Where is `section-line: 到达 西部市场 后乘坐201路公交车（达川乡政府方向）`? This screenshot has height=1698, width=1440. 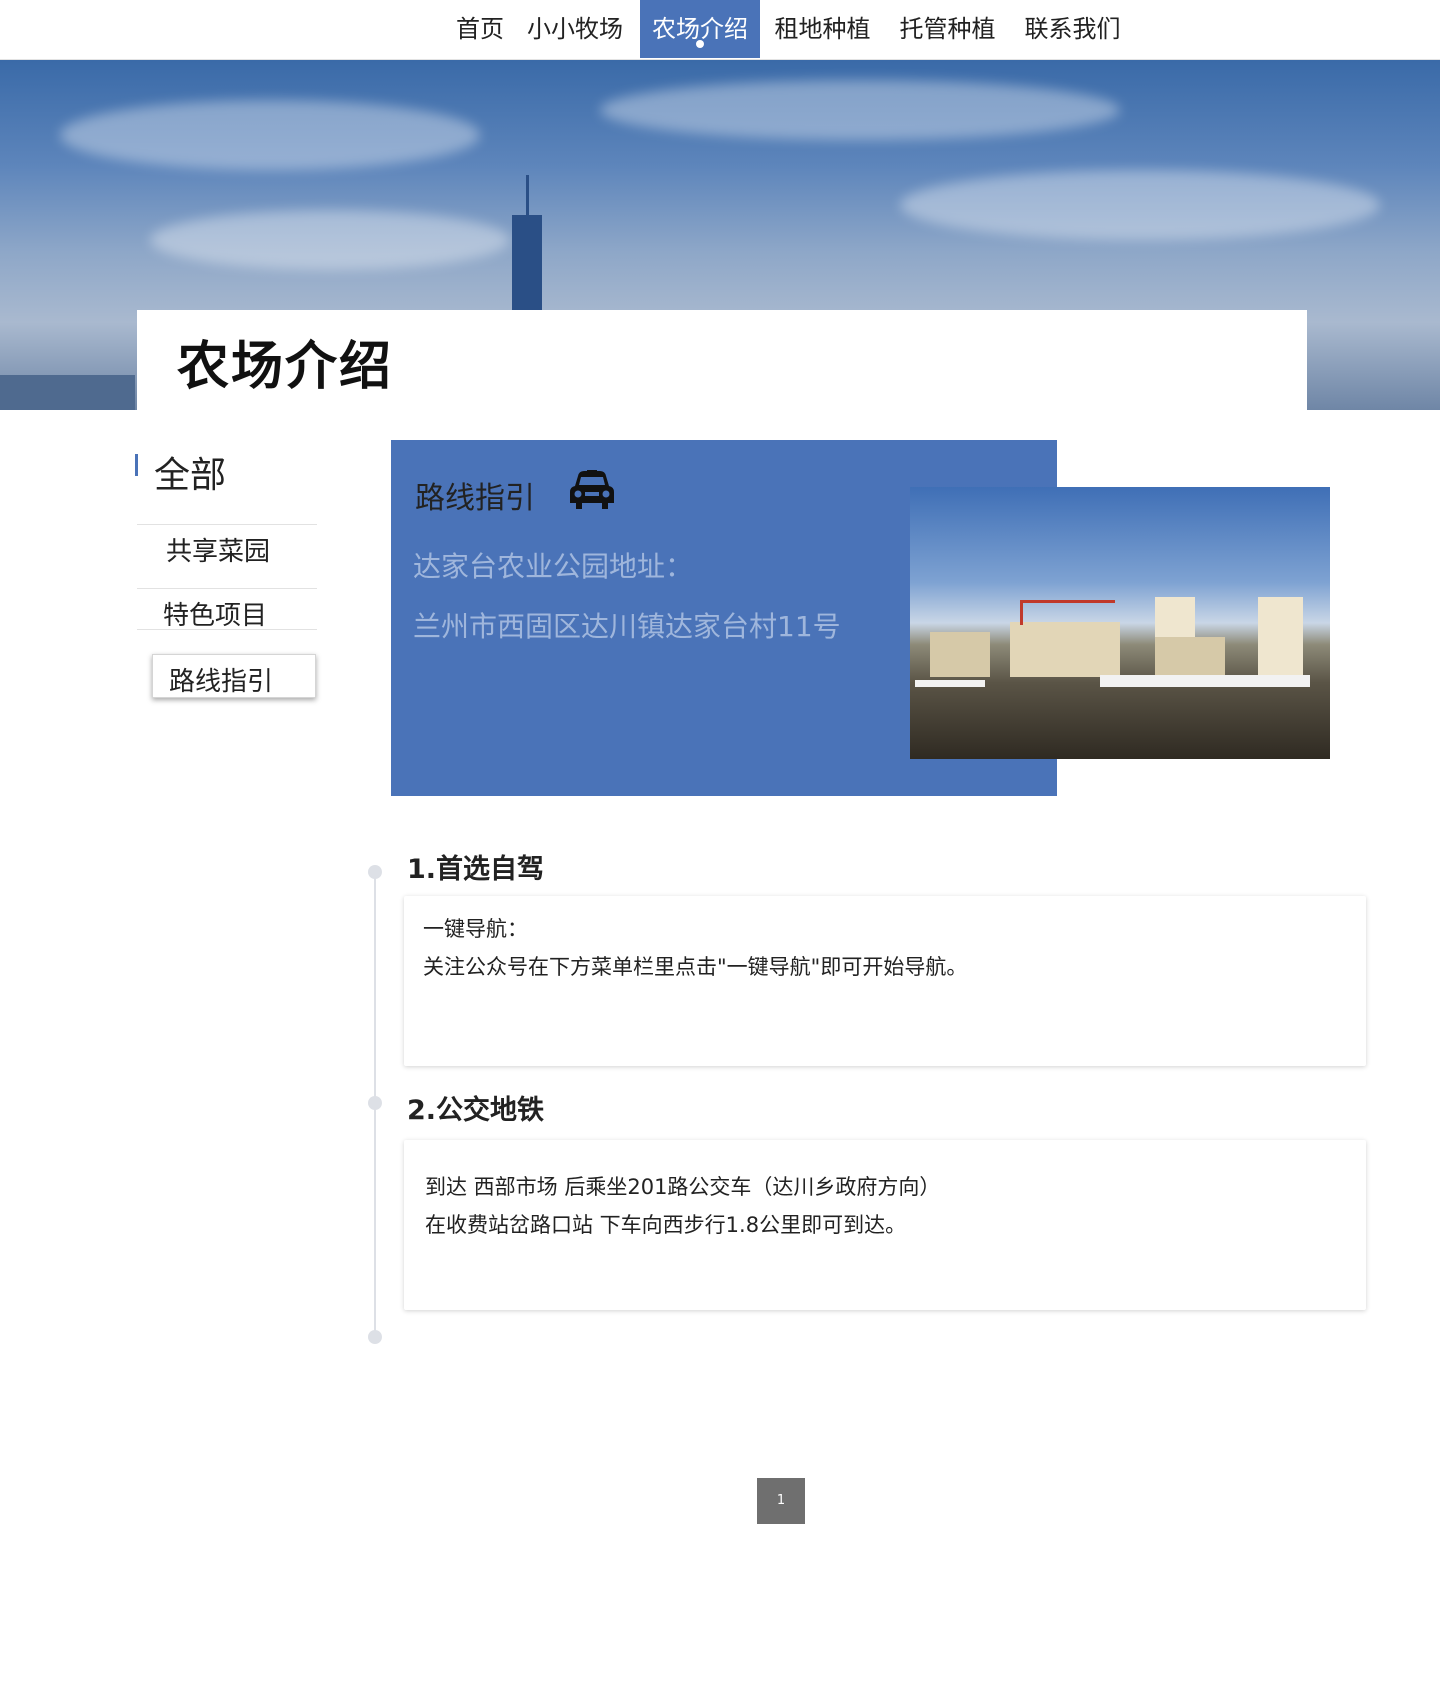
section-line: 到达 西部市场 后乘坐201路公交车（达川乡政府方向） is located at coordinates (683, 1187).